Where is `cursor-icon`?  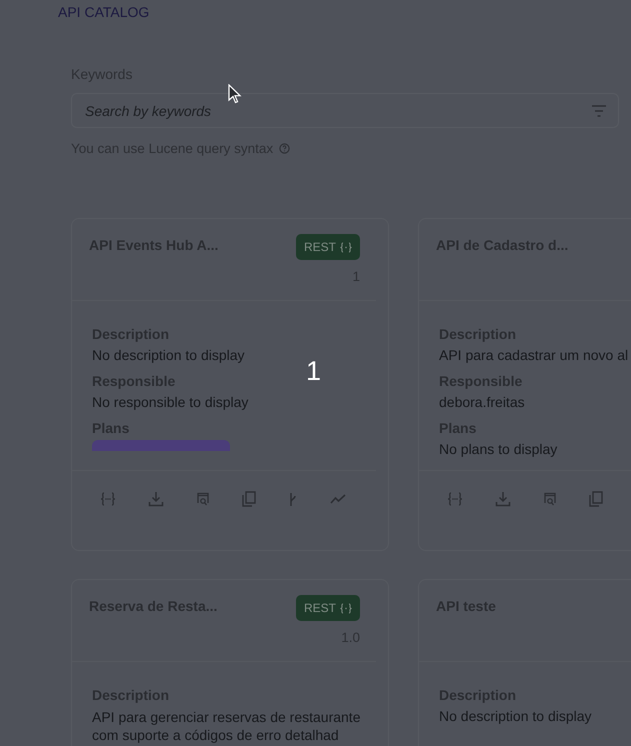
cursor-icon is located at coordinates (235, 94).